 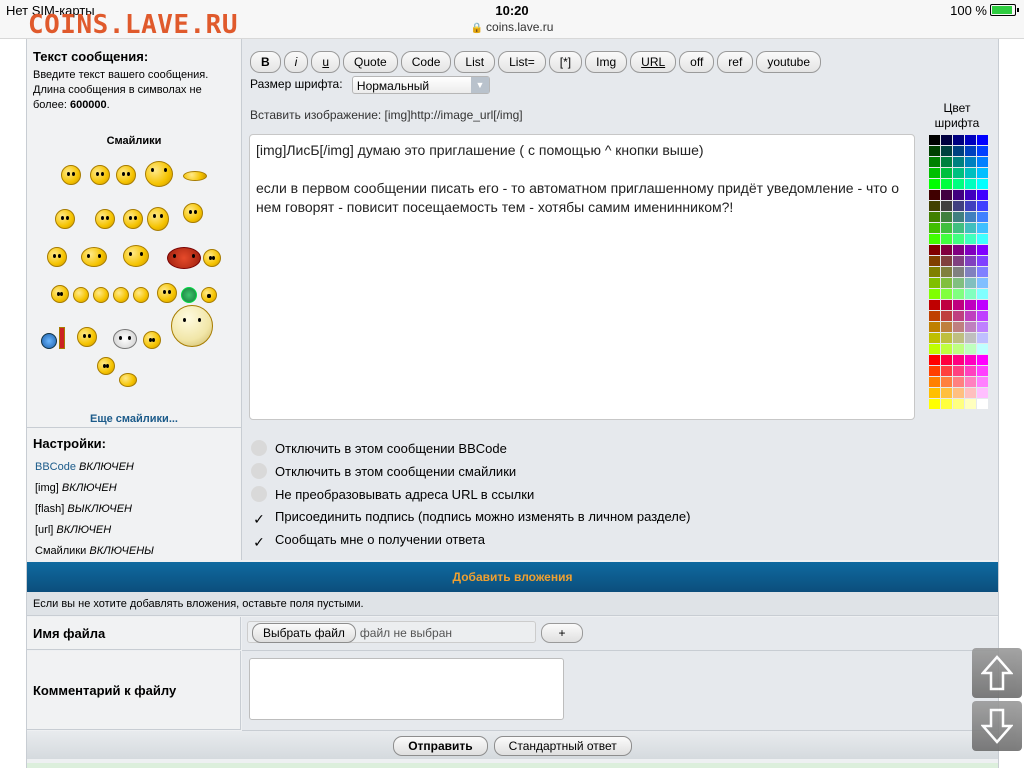 What do you see at coordinates (426, 62) in the screenshot?
I see `code-button: Code` at bounding box center [426, 62].